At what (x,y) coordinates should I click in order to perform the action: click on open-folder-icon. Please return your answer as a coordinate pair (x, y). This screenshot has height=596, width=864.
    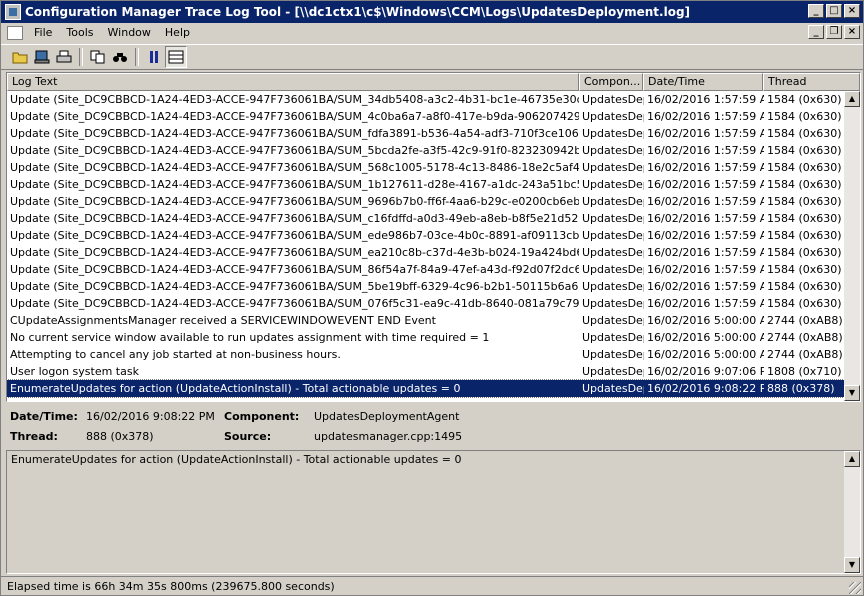
    Looking at the image, I should click on (42, 57).